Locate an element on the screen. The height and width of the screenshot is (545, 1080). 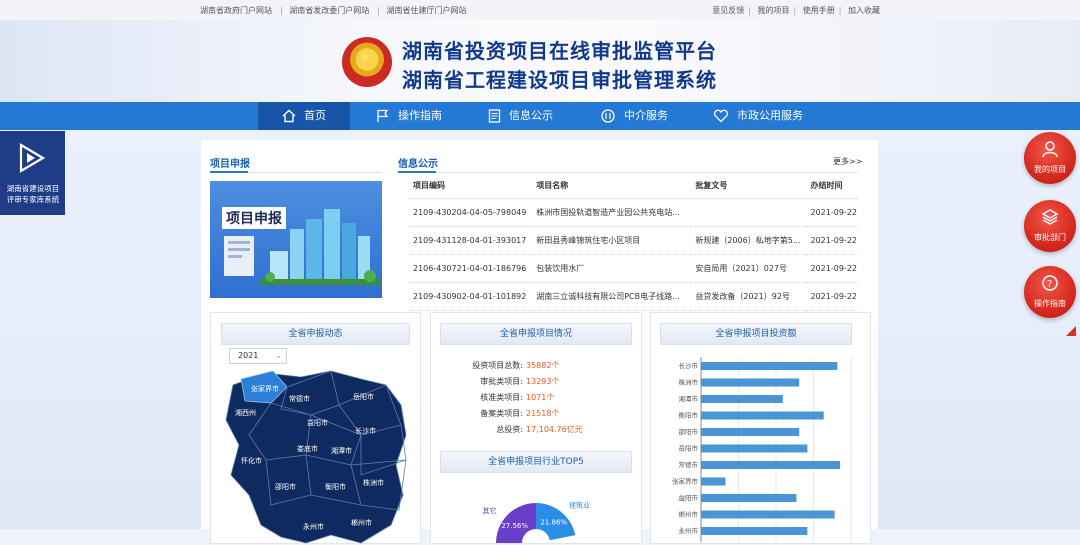
nav-home-label: 首页 is located at coordinates (315, 115).